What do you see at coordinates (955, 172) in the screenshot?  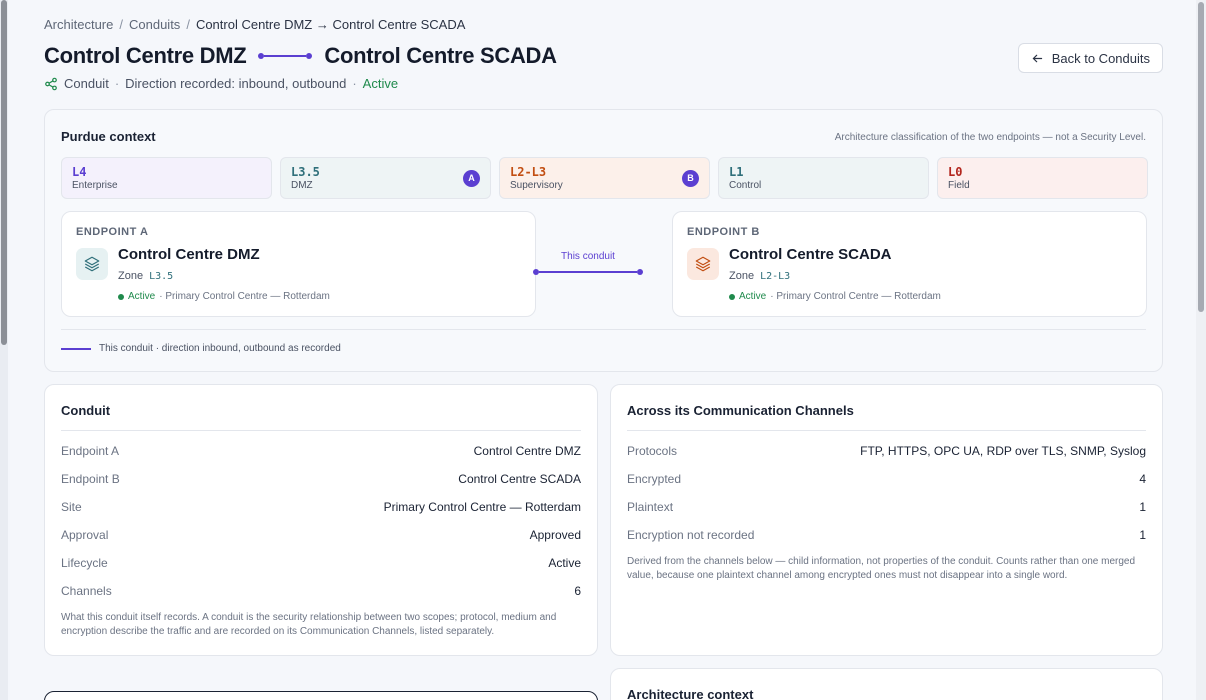 I see `level-code: L0` at bounding box center [955, 172].